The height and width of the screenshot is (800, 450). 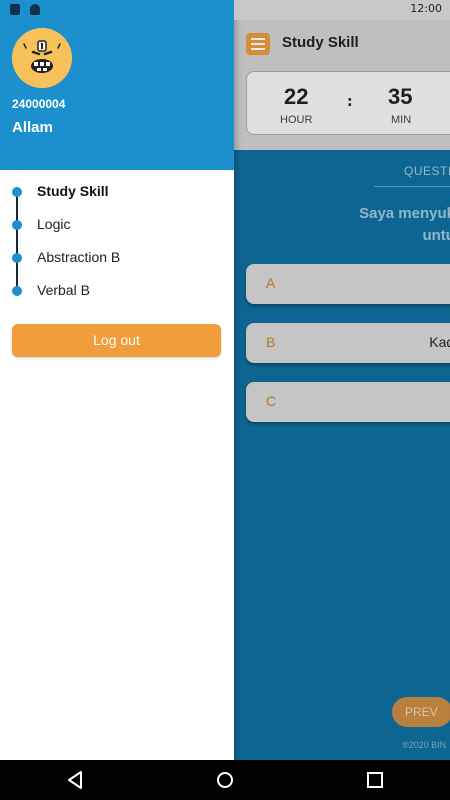 What do you see at coordinates (79, 257) in the screenshot?
I see `drawer-item-label: Abstraction B` at bounding box center [79, 257].